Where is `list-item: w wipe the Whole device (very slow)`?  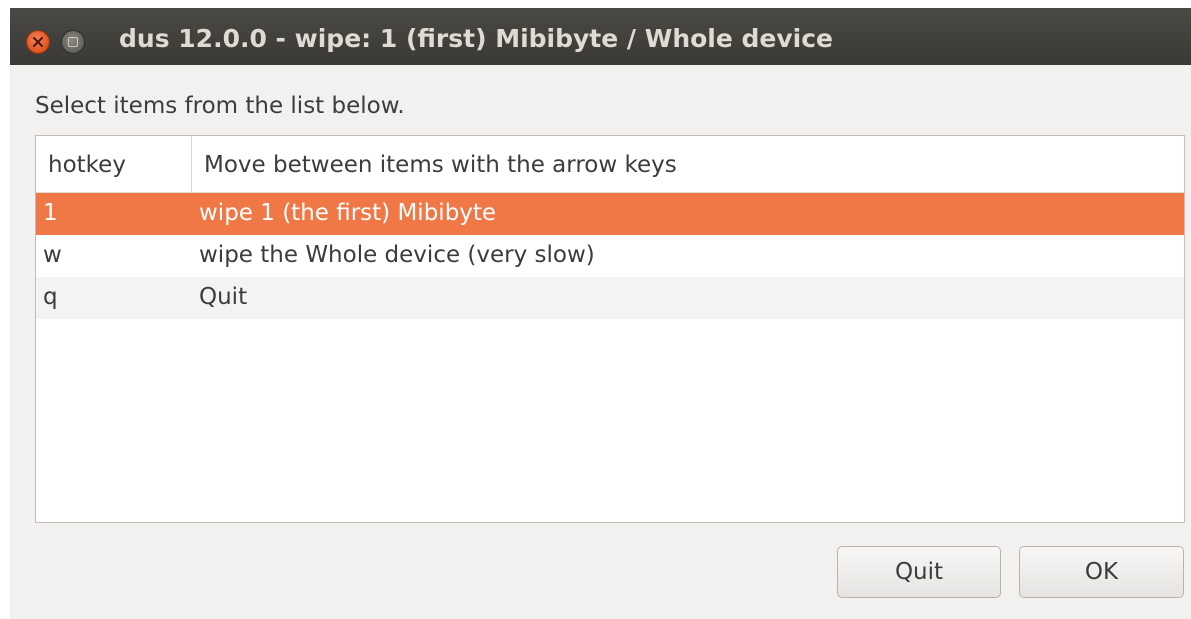 list-item: w wipe the Whole device (very slow) is located at coordinates (610, 256).